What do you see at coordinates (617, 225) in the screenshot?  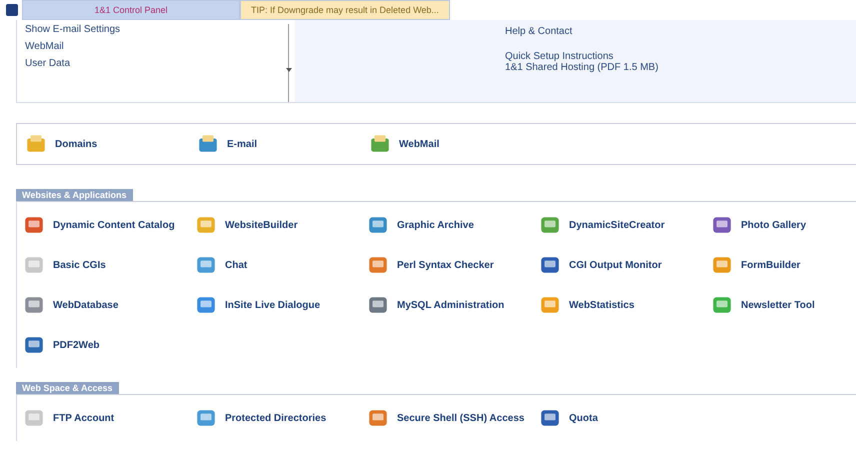 I see `tool-link: DynamicSiteCreator` at bounding box center [617, 225].